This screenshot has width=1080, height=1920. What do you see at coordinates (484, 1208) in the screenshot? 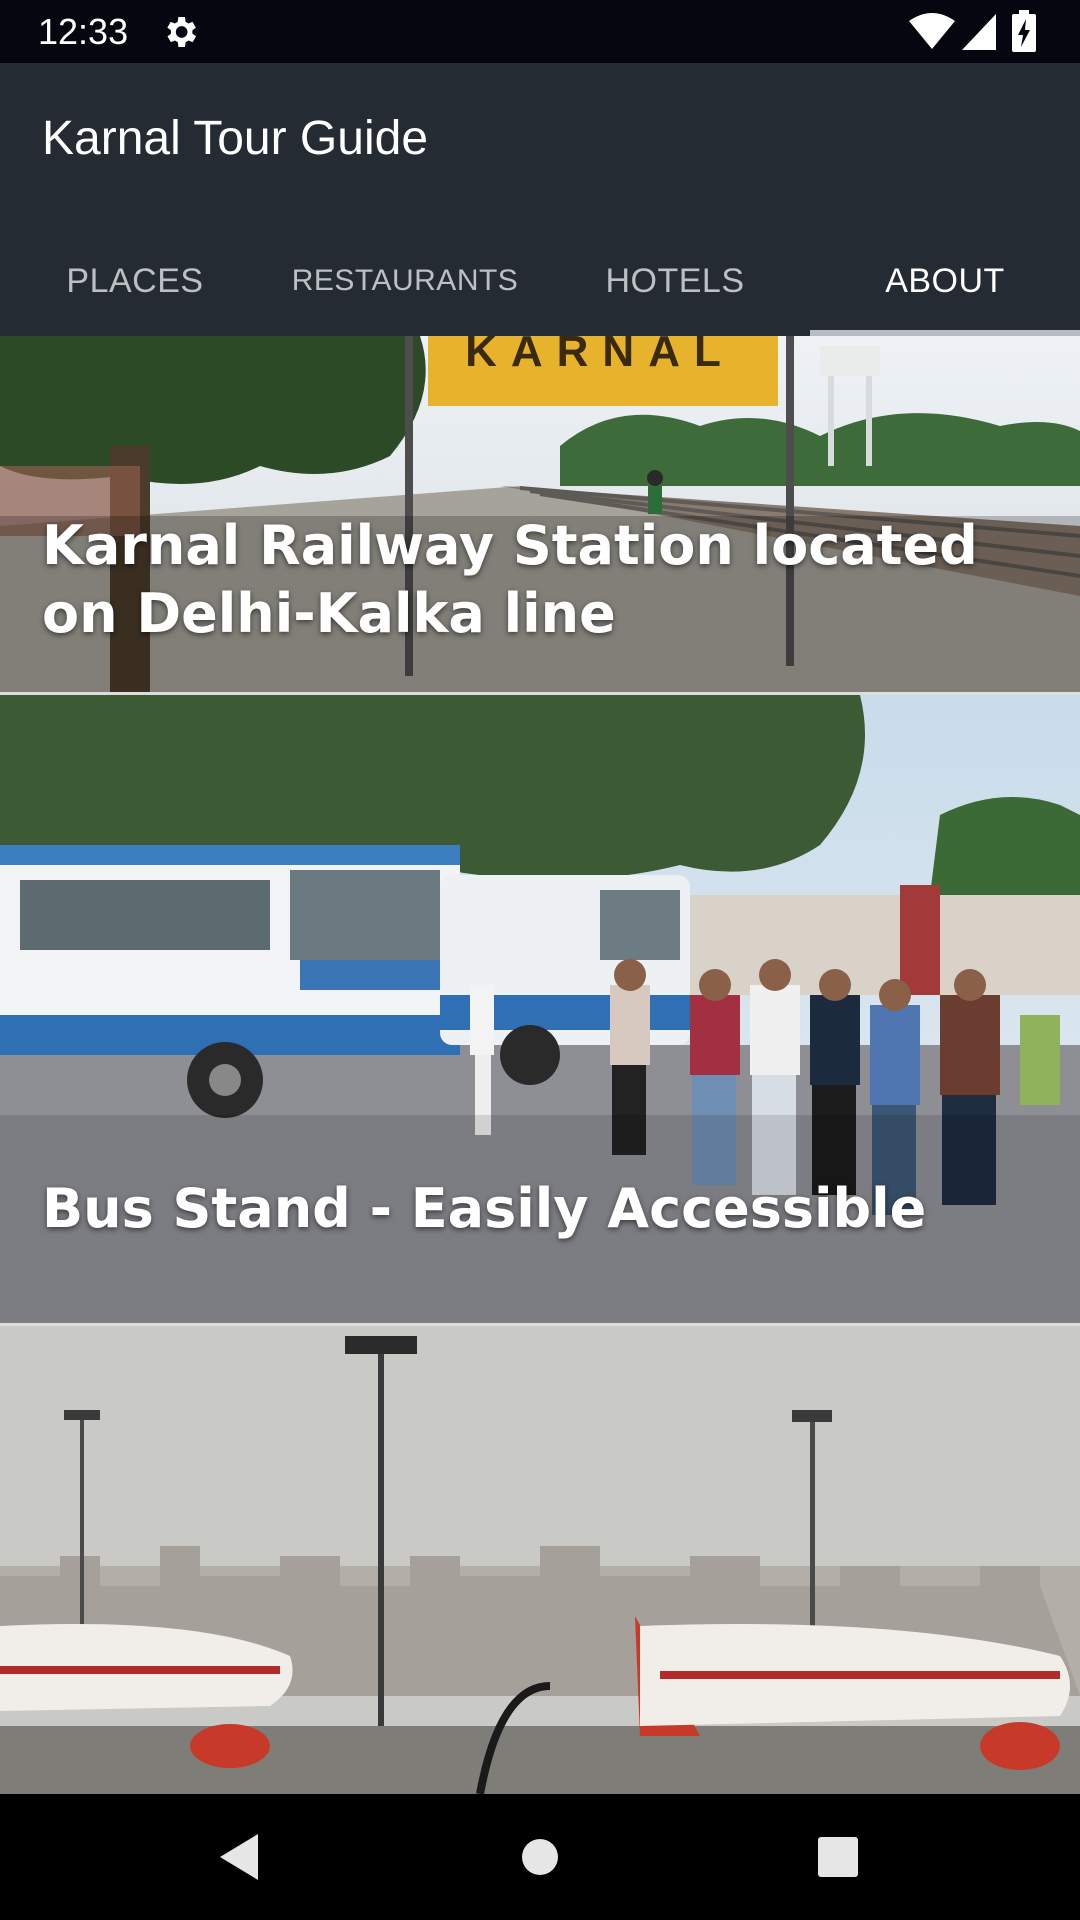
I see `card-caption: Bus Stand - Easily Accessible` at bounding box center [484, 1208].